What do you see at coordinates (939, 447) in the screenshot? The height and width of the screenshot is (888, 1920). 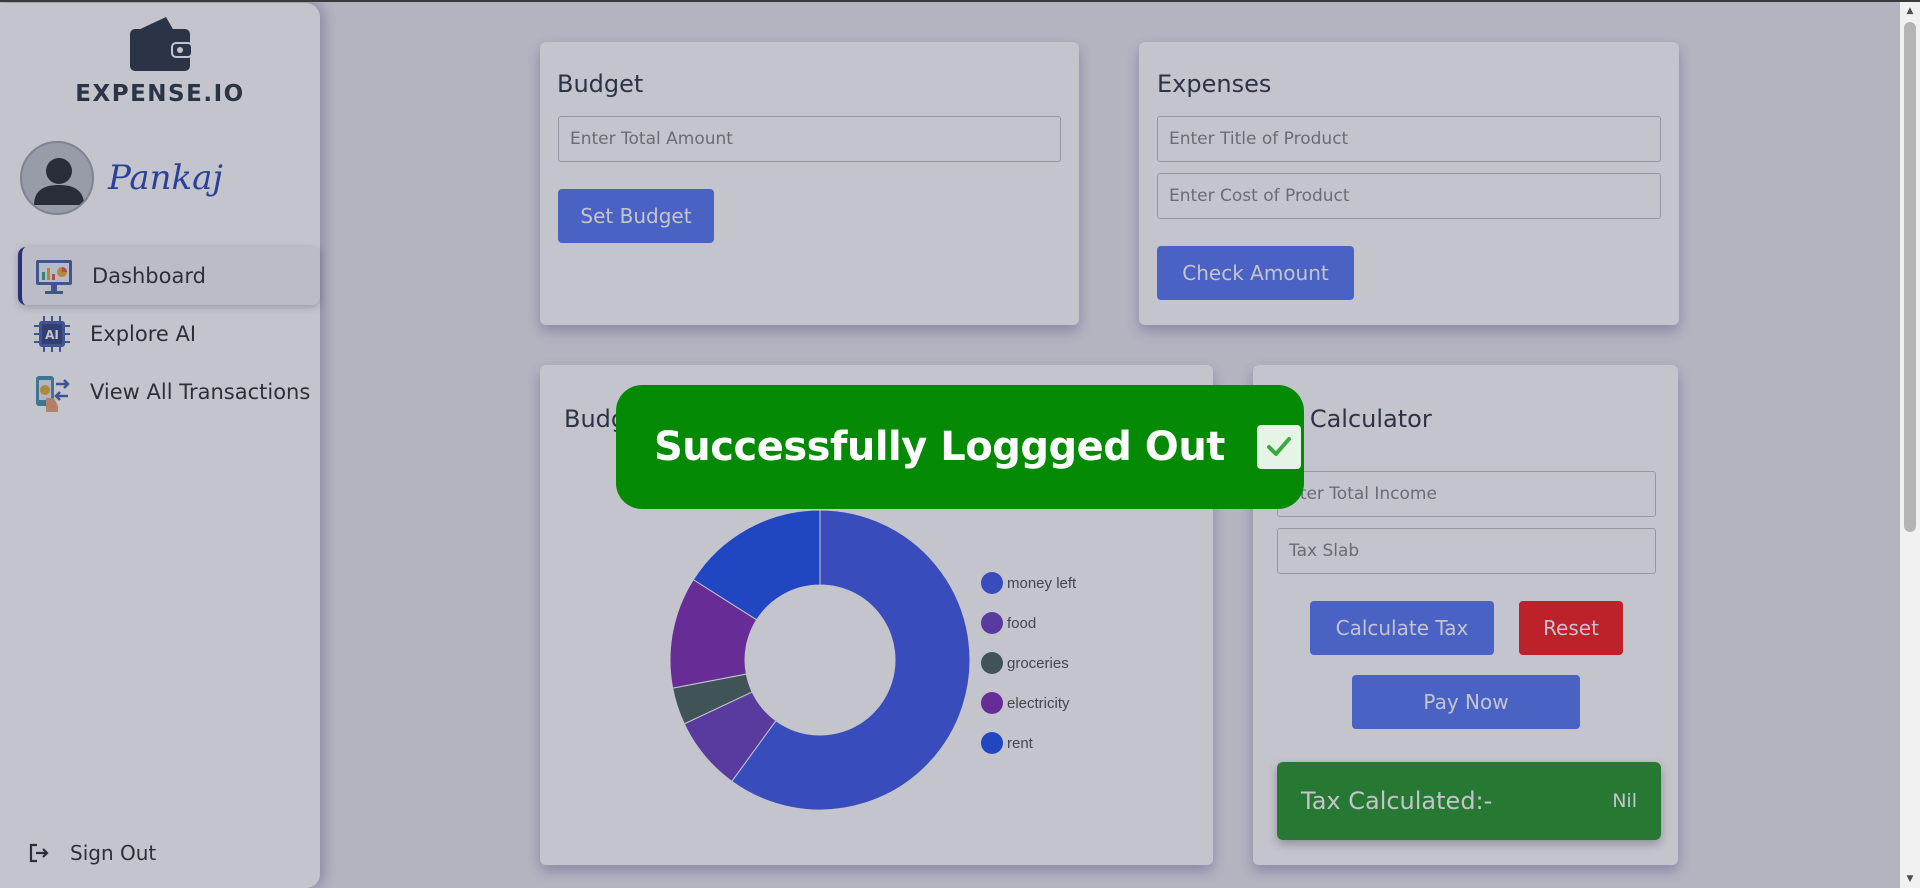 I see `toast-message: Successfully Loggged Out` at bounding box center [939, 447].